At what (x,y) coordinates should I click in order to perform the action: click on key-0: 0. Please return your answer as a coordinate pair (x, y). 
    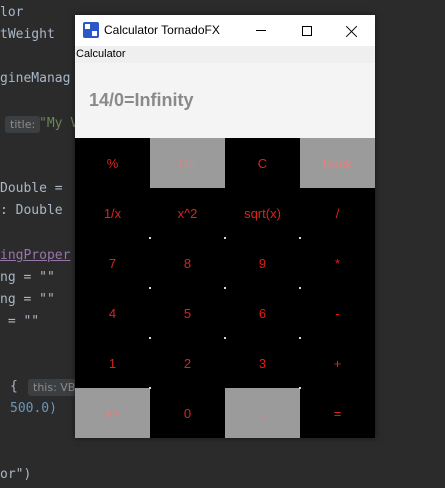
    Looking at the image, I should click on (187, 413).